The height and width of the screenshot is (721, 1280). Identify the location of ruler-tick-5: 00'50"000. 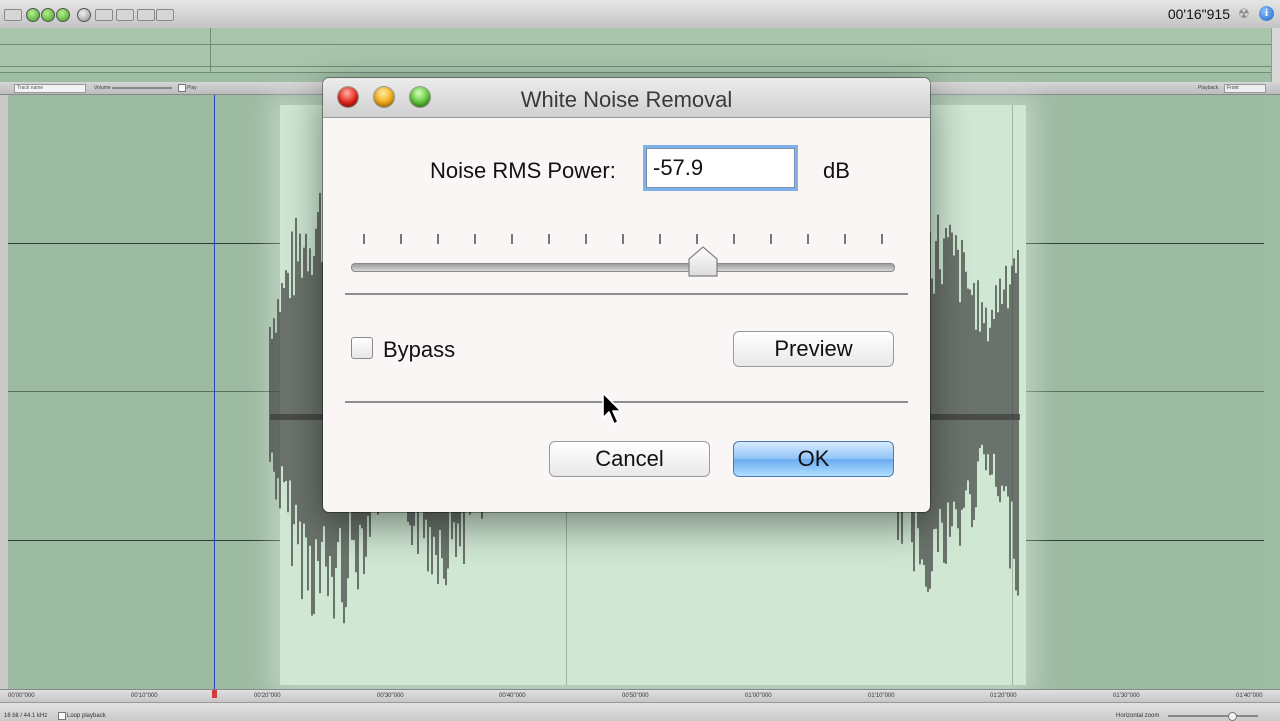
(635, 696).